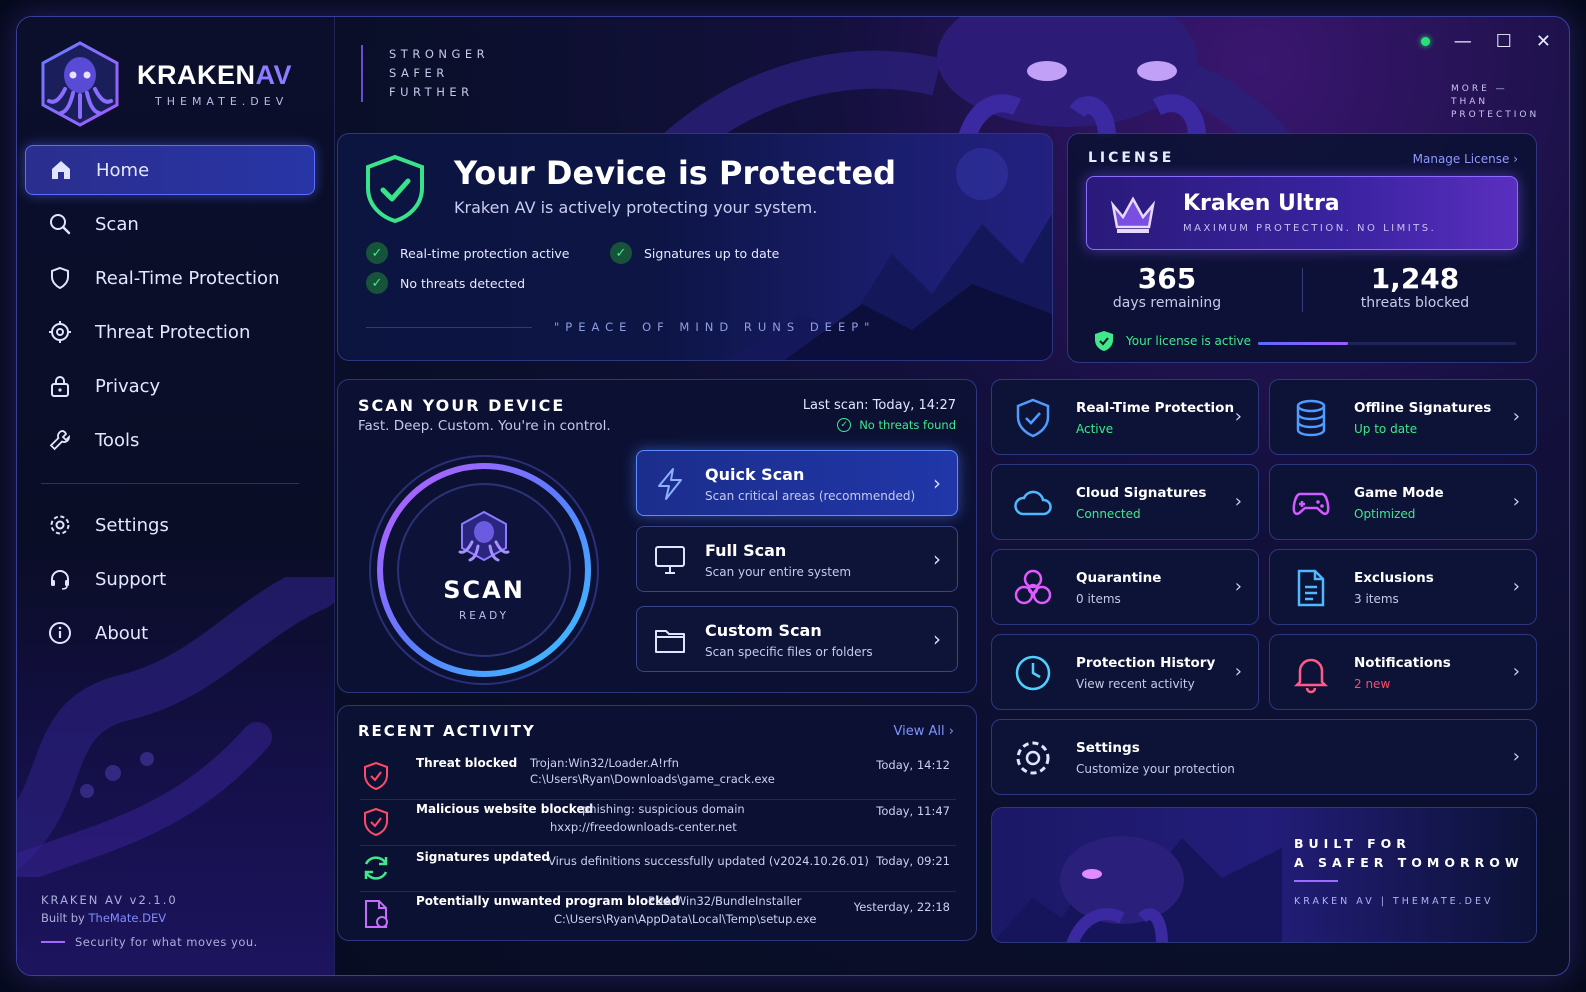 Image resolution: width=1586 pixels, height=992 pixels. Describe the element at coordinates (463, 283) in the screenshot. I see `check-label: No threats detected` at that location.